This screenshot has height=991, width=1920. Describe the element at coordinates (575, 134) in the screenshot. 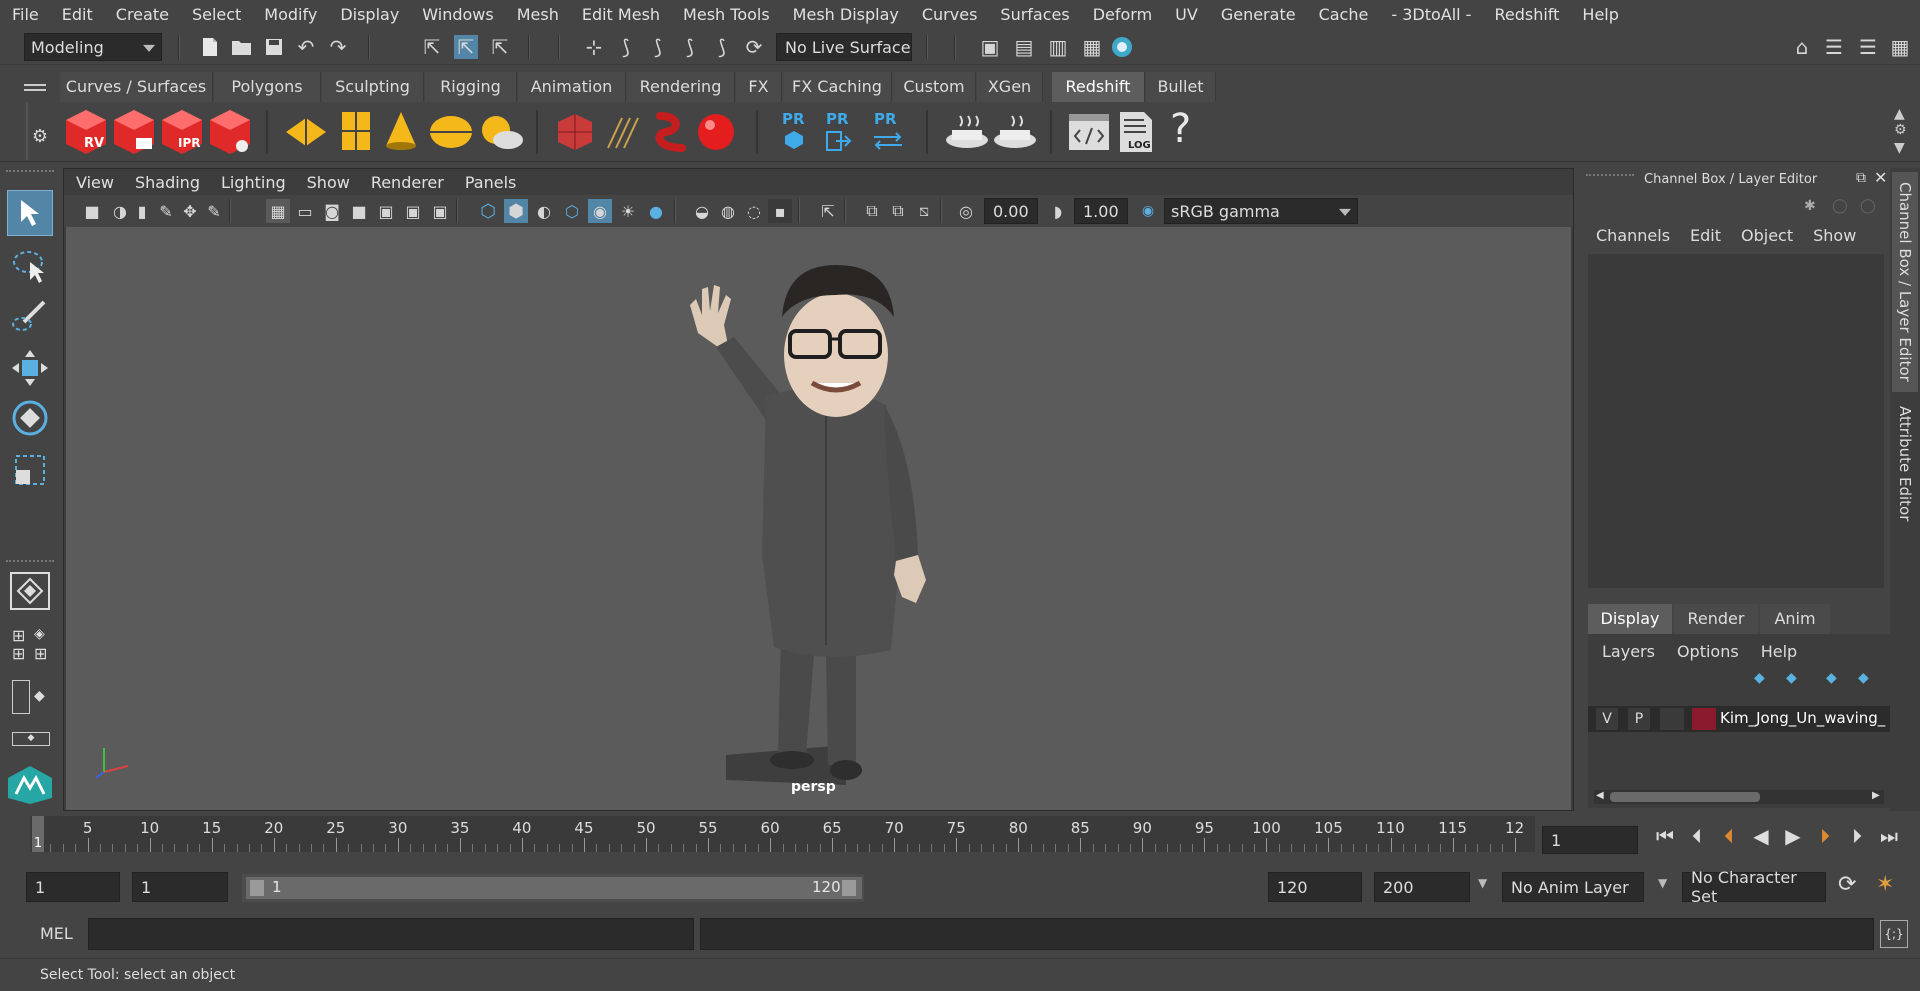

I see `proxy-icon` at that location.